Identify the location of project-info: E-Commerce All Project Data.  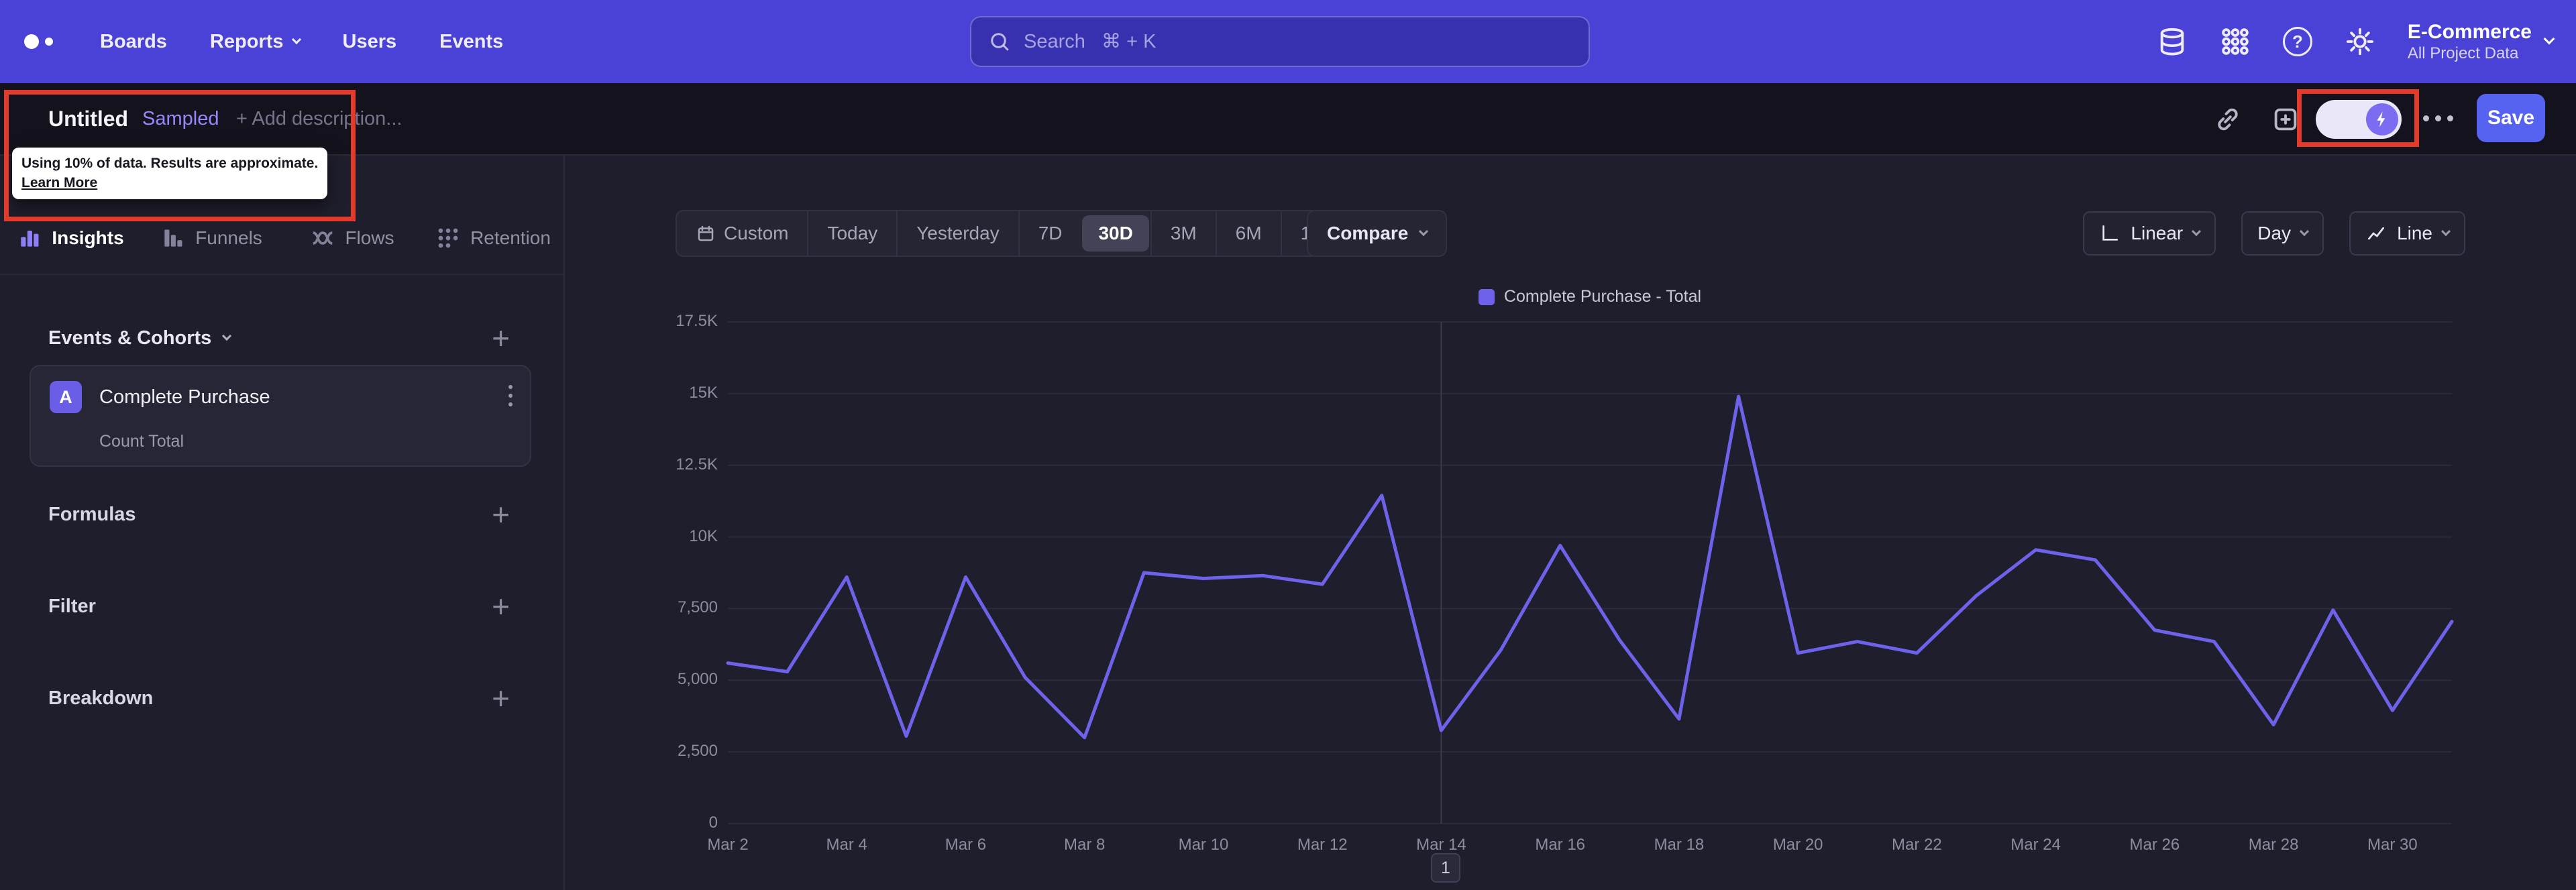
(2470, 42).